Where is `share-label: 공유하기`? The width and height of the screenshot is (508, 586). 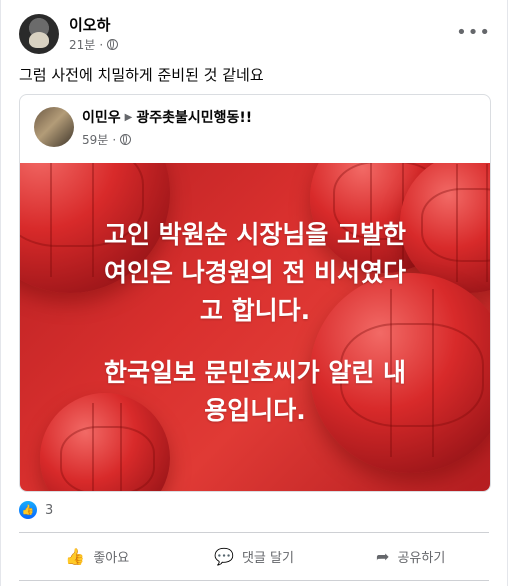
share-label: 공유하기 is located at coordinates (421, 558).